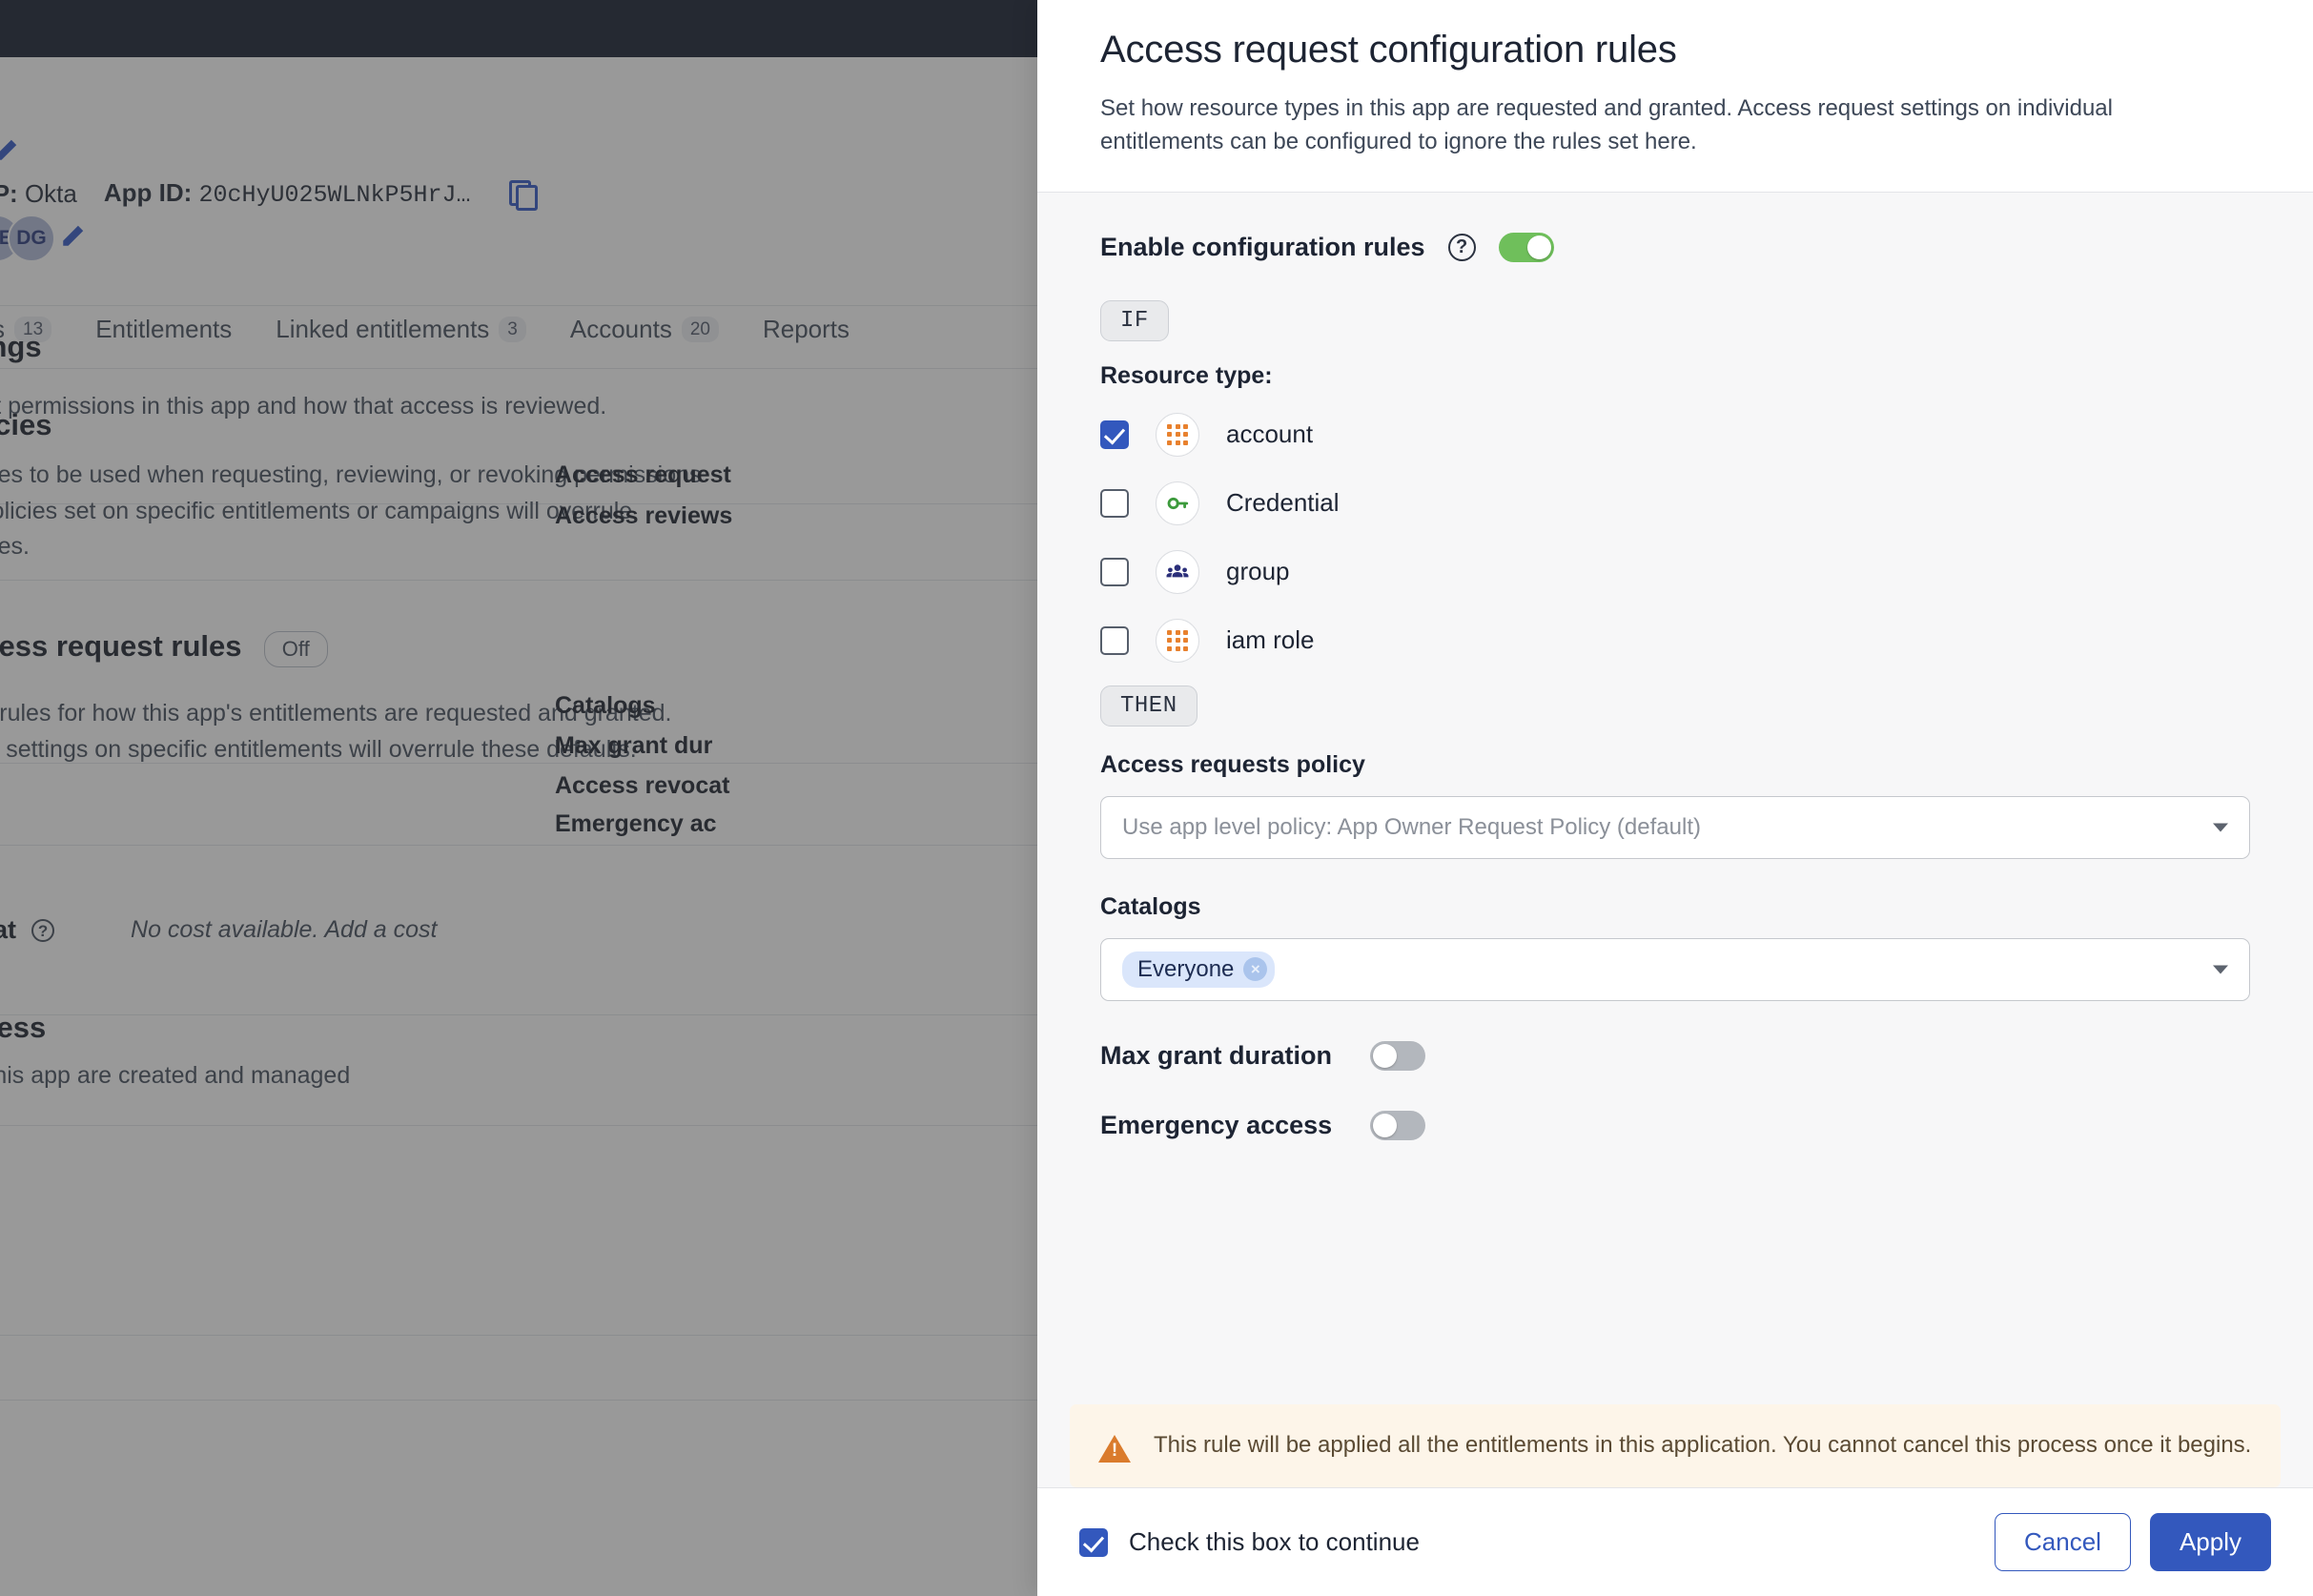  What do you see at coordinates (1675, 1056) in the screenshot?
I see `max-grant-duration-row: Max grant duration` at bounding box center [1675, 1056].